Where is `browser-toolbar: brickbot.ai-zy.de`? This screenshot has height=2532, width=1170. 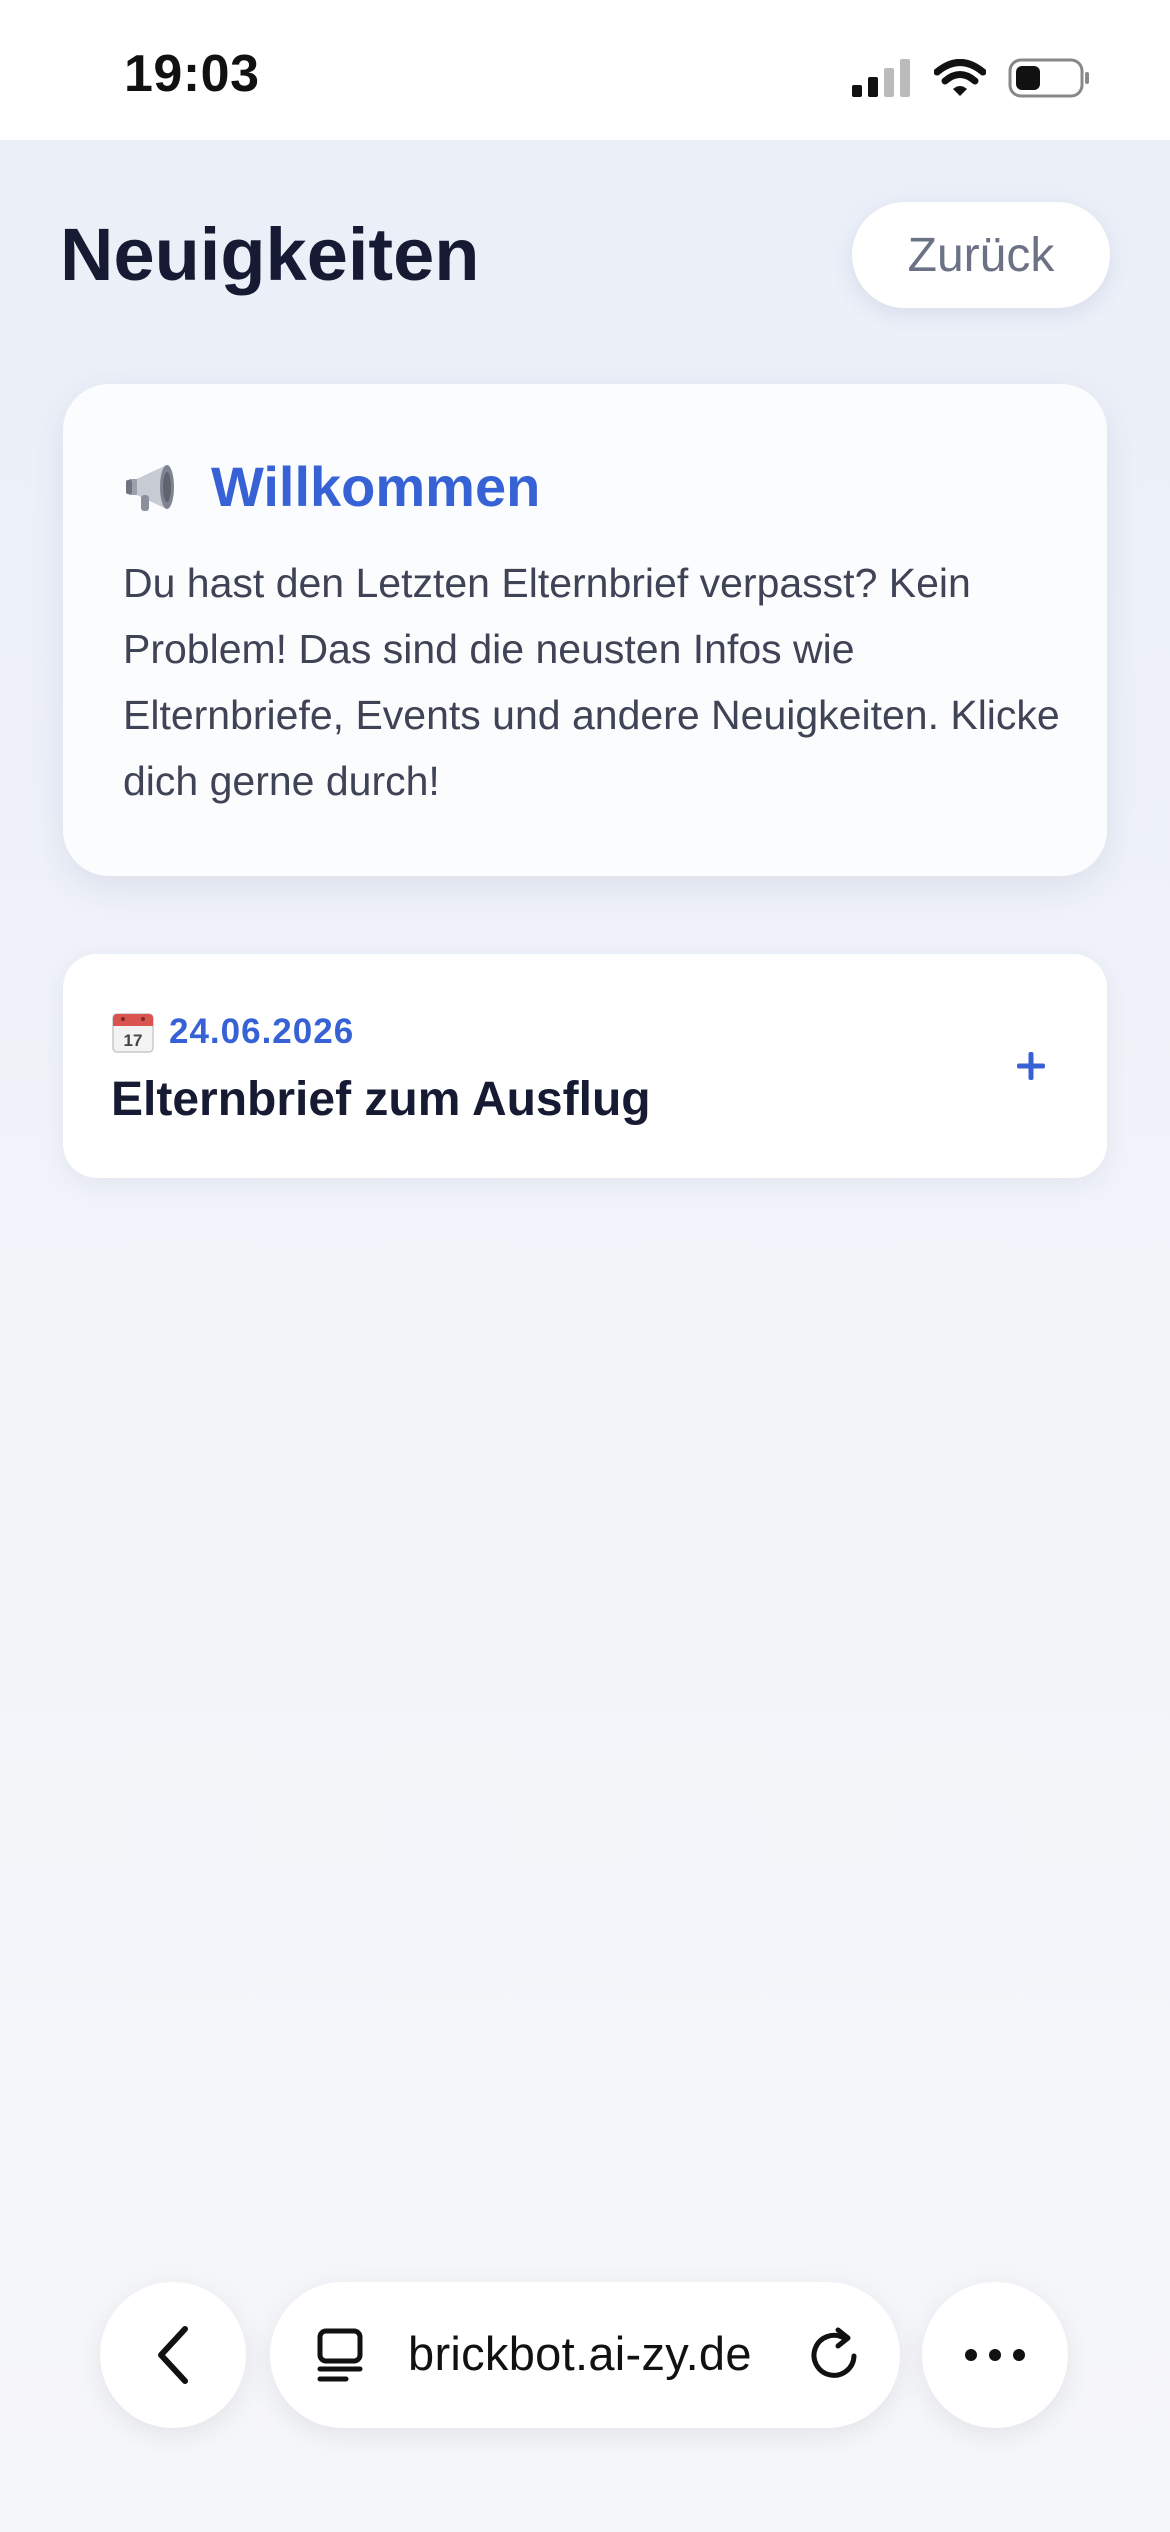 browser-toolbar: brickbot.ai-zy.de is located at coordinates (585, 2355).